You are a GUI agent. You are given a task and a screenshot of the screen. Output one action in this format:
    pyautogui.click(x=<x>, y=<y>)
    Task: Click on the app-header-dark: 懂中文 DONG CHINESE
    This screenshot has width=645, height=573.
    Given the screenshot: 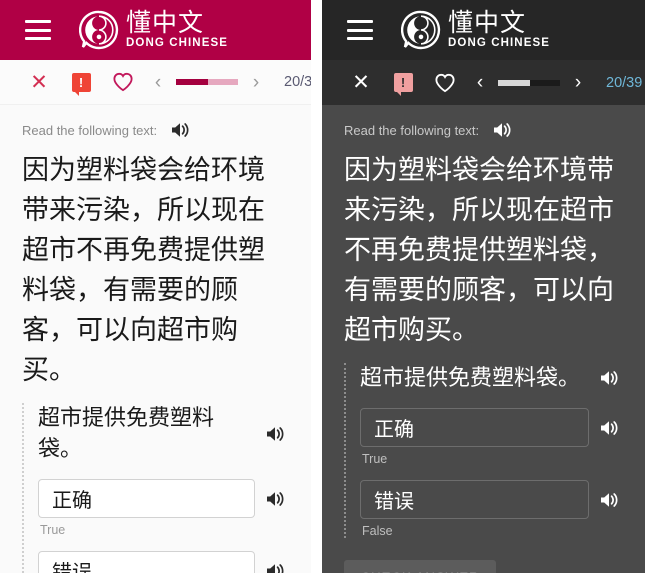 What is the action you would take?
    pyautogui.click(x=483, y=30)
    